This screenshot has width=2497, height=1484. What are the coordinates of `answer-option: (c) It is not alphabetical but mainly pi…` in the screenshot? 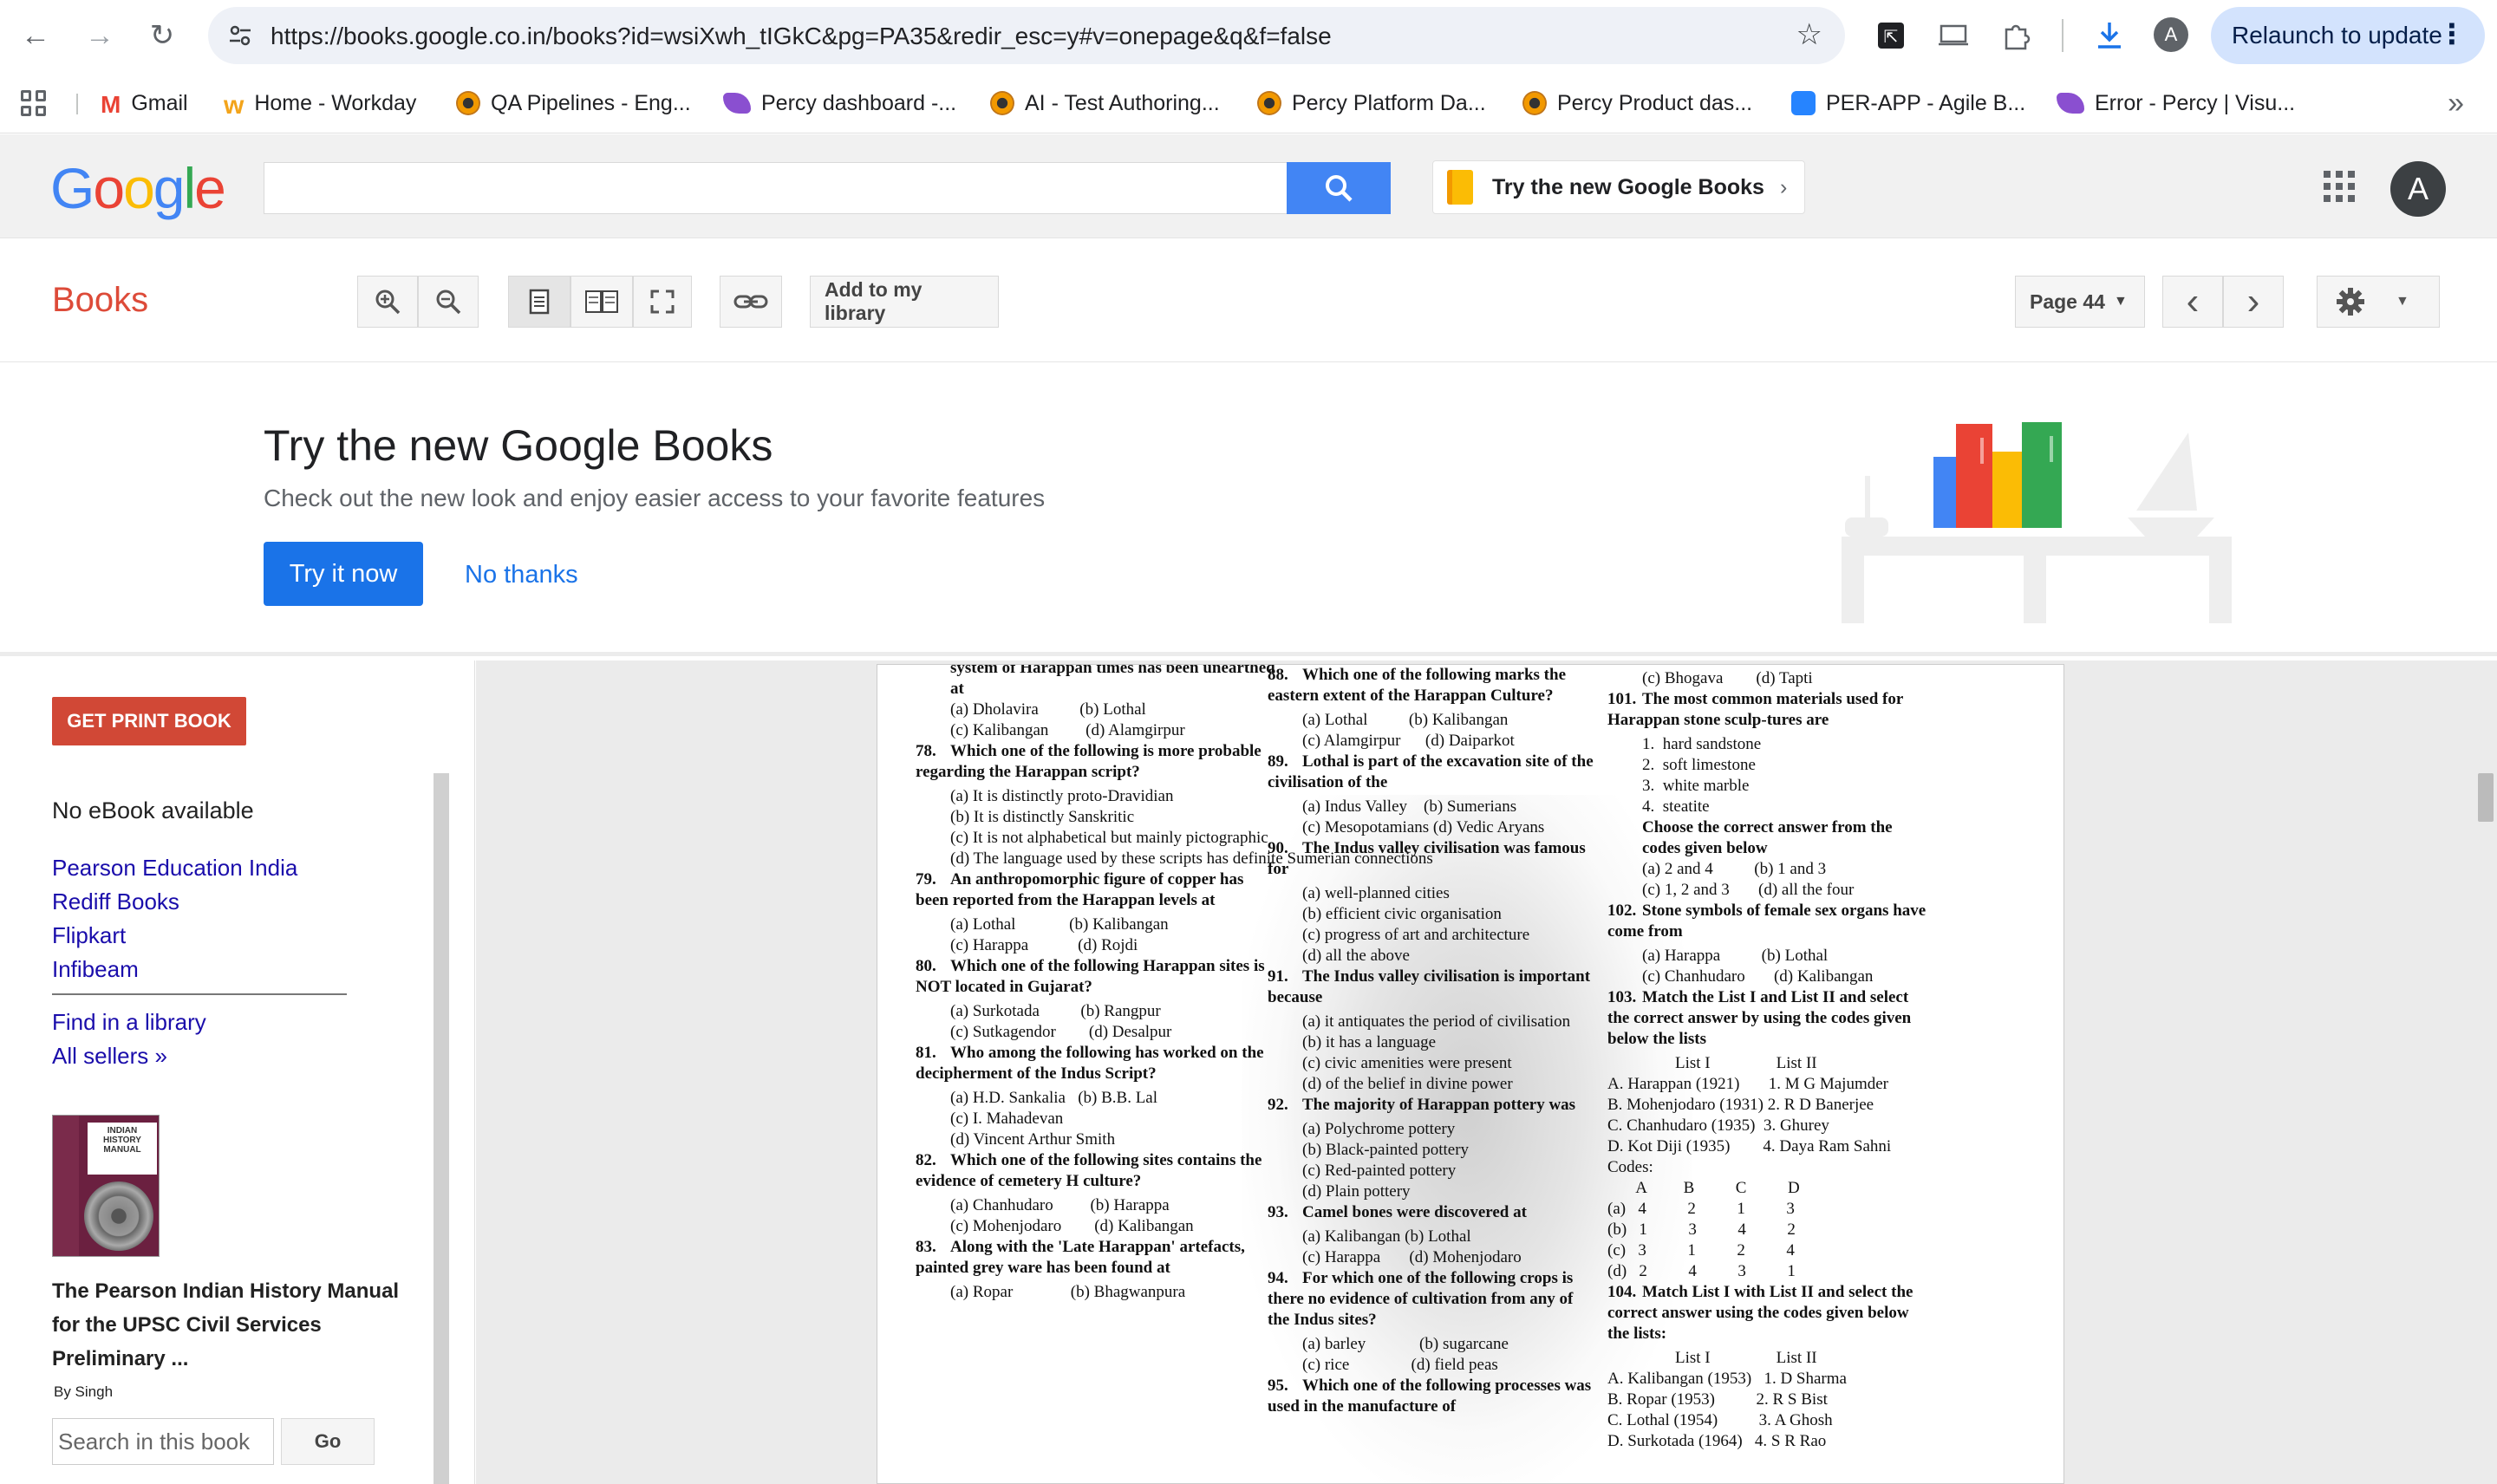 It's located at (1109, 838).